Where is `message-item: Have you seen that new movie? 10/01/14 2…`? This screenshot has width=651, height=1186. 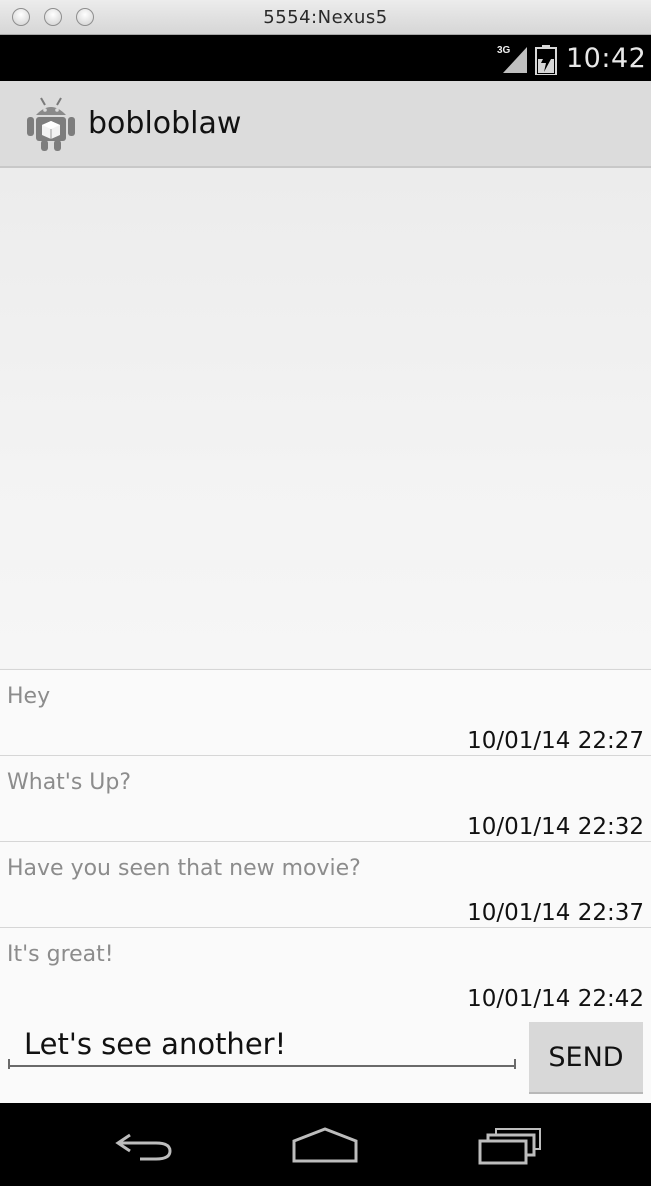
message-item: Have you seen that new movie? 10/01/14 2… is located at coordinates (325, 884).